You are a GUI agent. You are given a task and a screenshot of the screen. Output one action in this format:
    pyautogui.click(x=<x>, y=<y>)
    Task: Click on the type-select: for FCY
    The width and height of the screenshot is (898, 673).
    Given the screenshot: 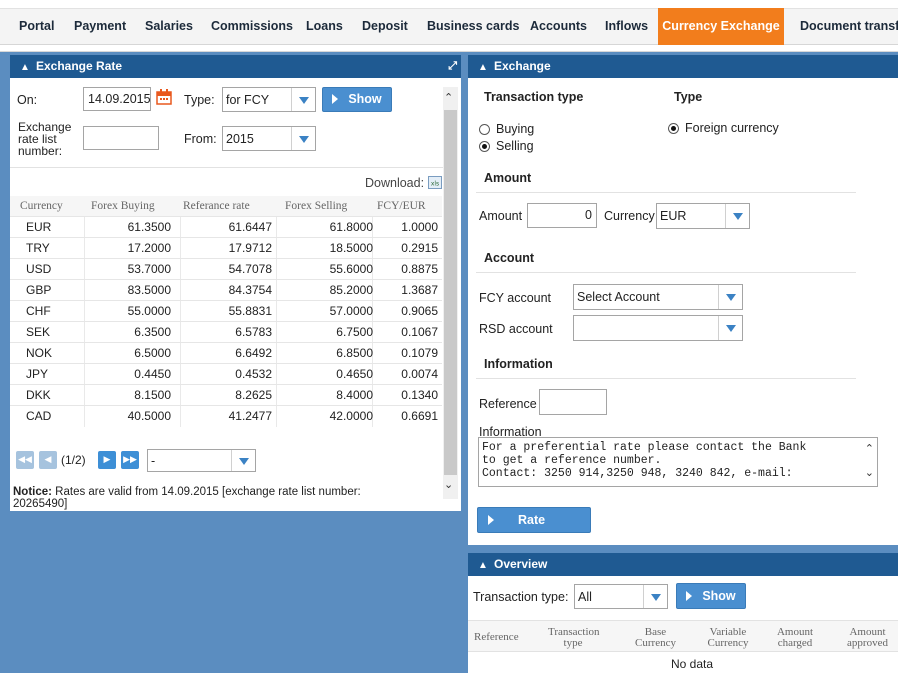 What is the action you would take?
    pyautogui.click(x=269, y=99)
    